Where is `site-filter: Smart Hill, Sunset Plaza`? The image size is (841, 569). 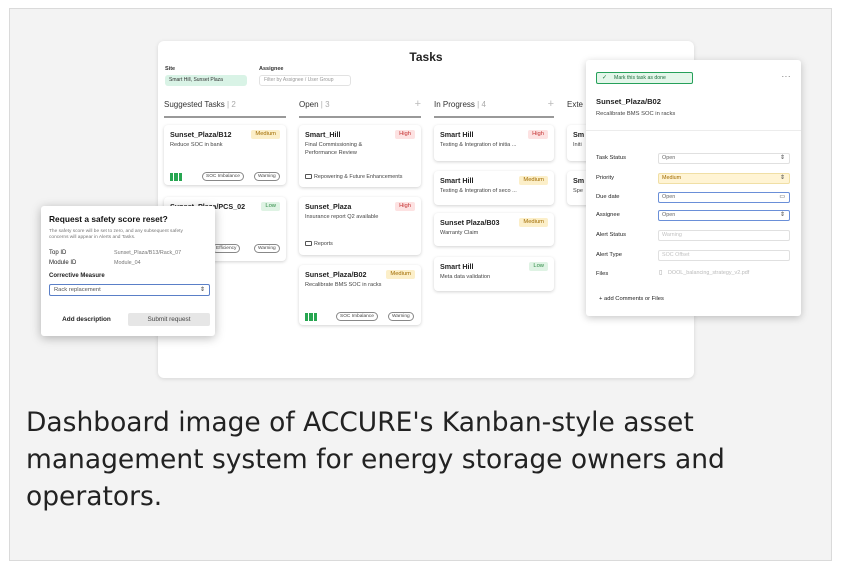
site-filter: Smart Hill, Sunset Plaza is located at coordinates (206, 80).